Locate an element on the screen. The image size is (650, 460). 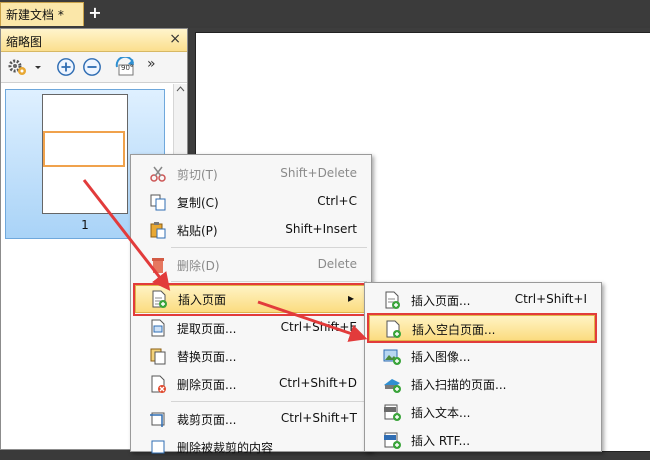
crop-page-icon is located at coordinates (157, 419).